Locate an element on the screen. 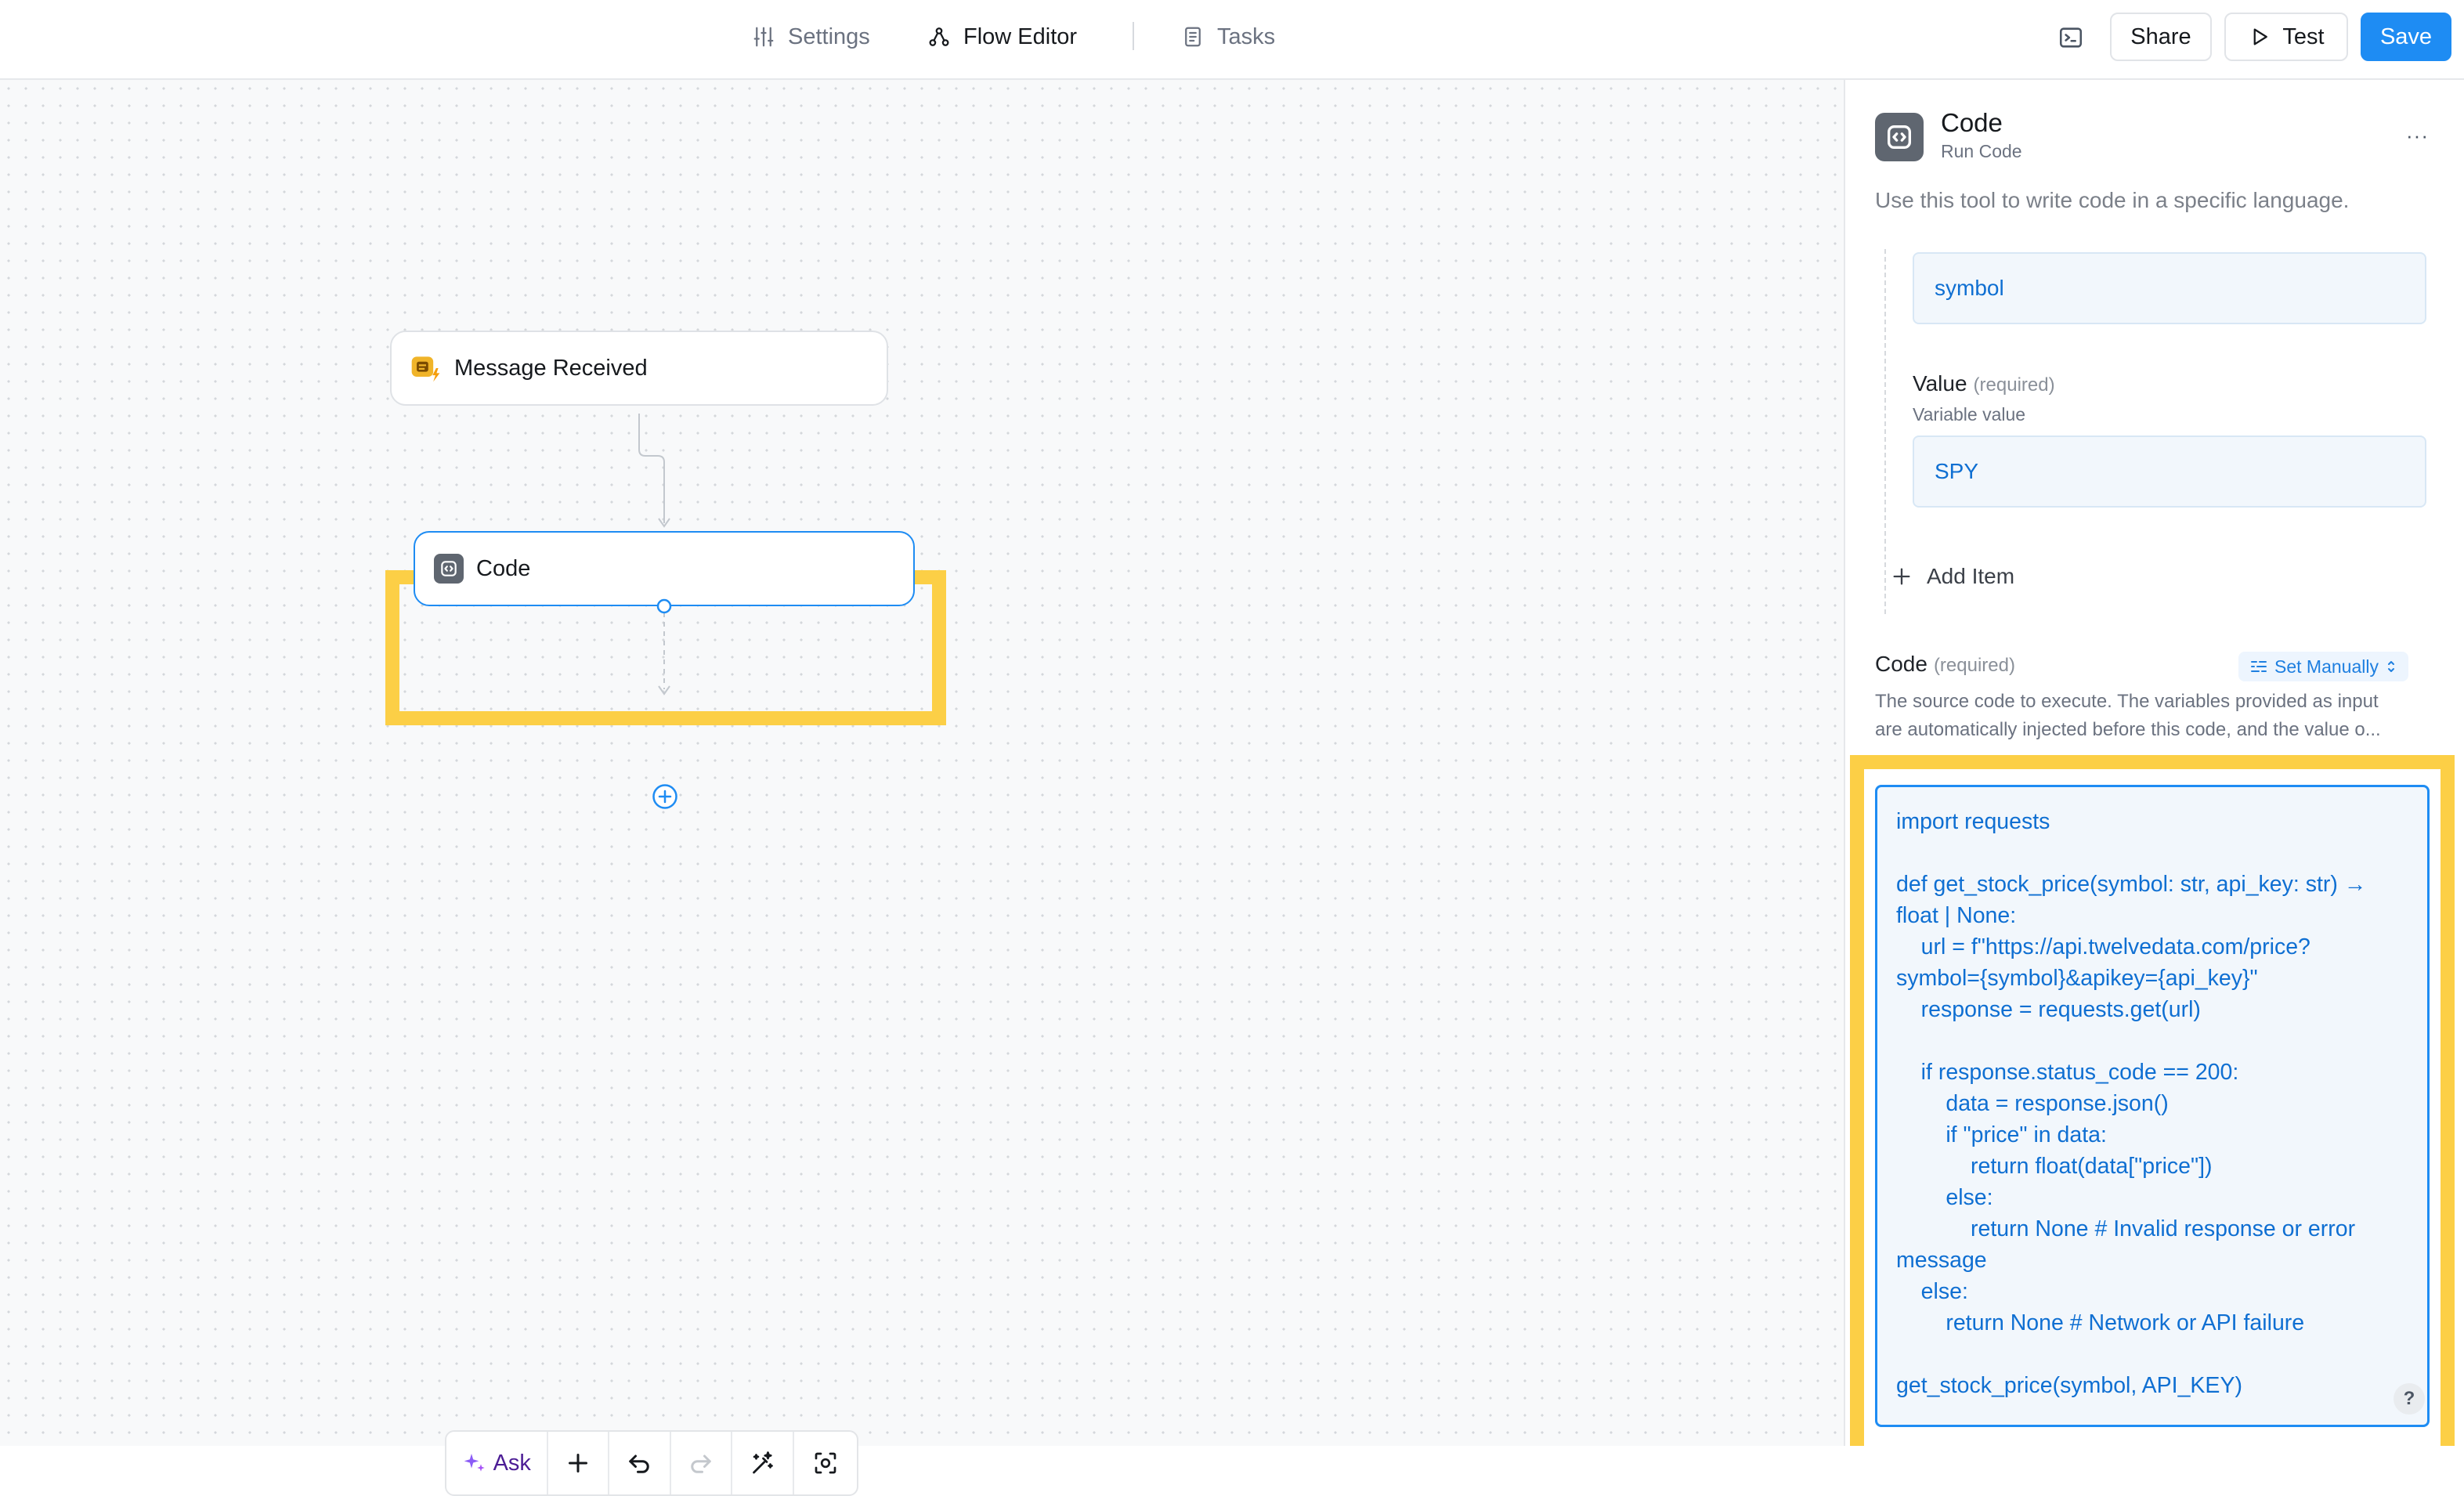 Image resolution: width=2464 pixels, height=1496 pixels. code-label-text: Code is located at coordinates (1901, 664).